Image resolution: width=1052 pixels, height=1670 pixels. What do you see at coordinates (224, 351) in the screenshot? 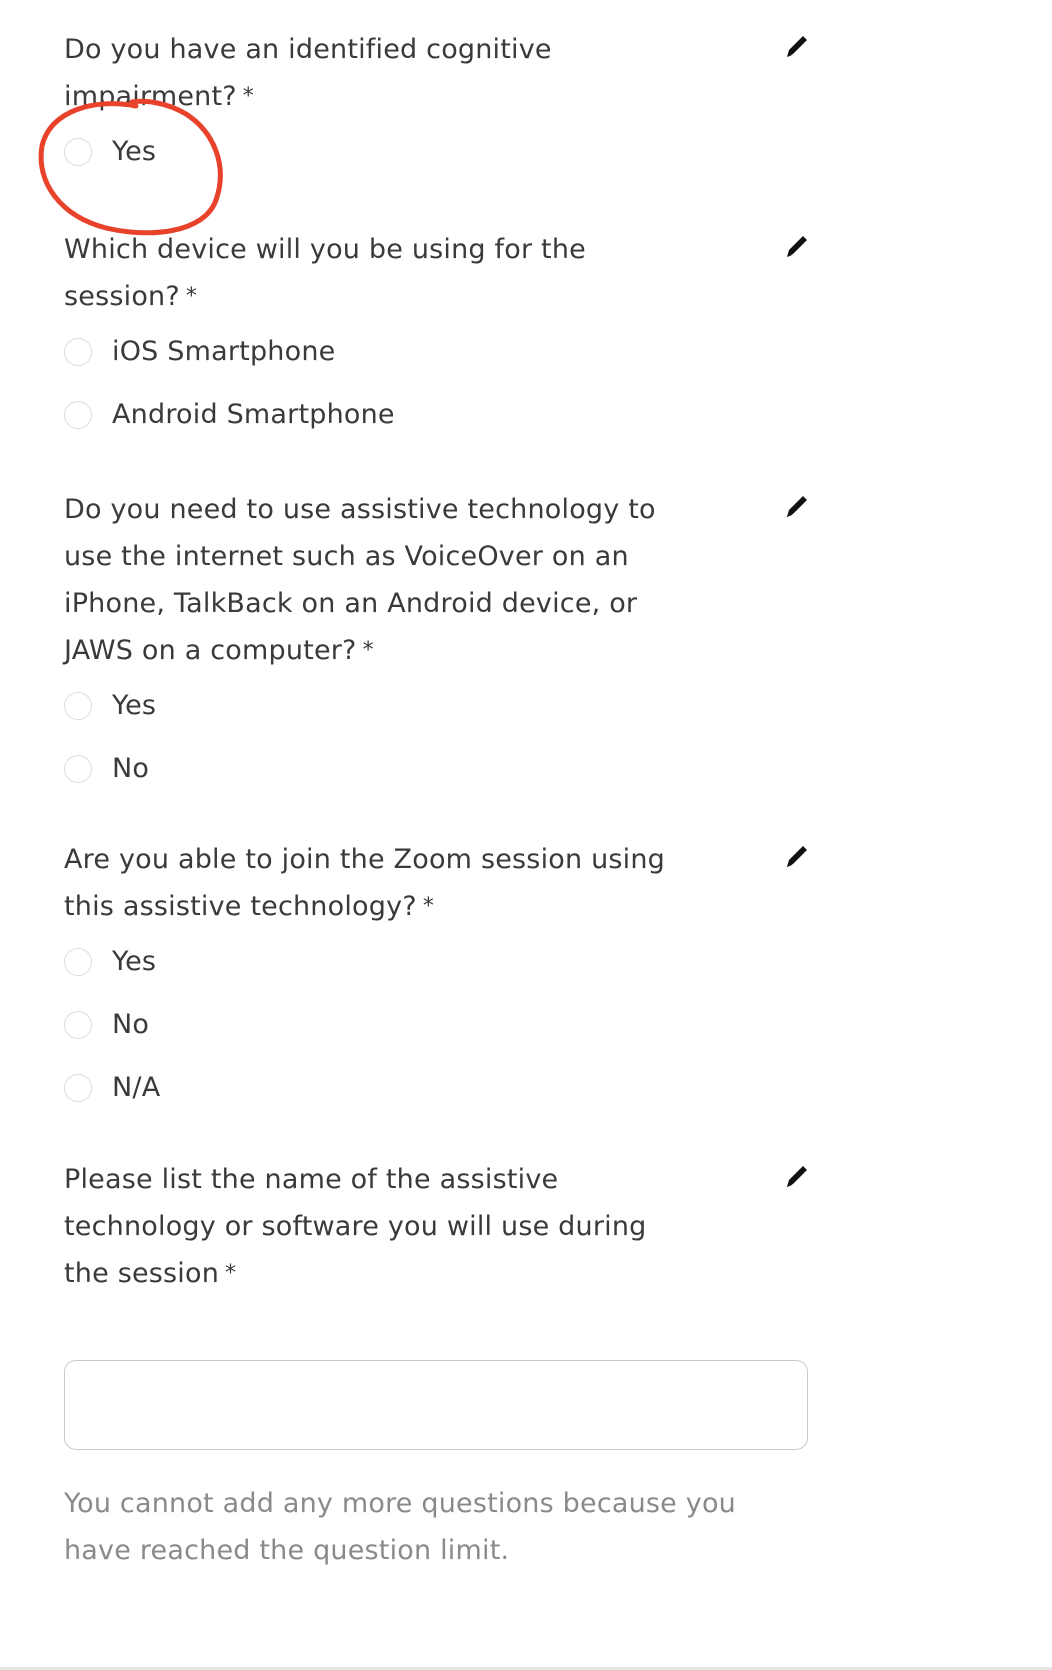
I see `option-label: iOS Smartphone` at bounding box center [224, 351].